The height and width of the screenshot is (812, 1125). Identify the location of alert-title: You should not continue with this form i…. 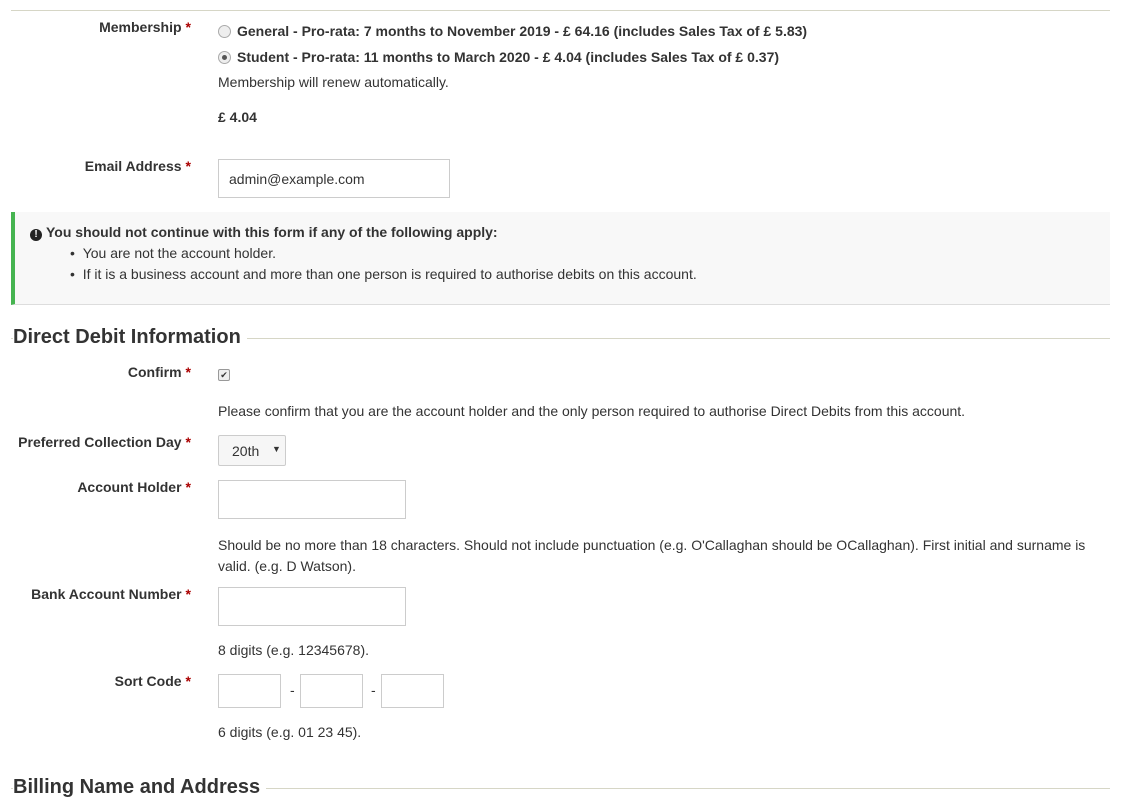
(272, 232).